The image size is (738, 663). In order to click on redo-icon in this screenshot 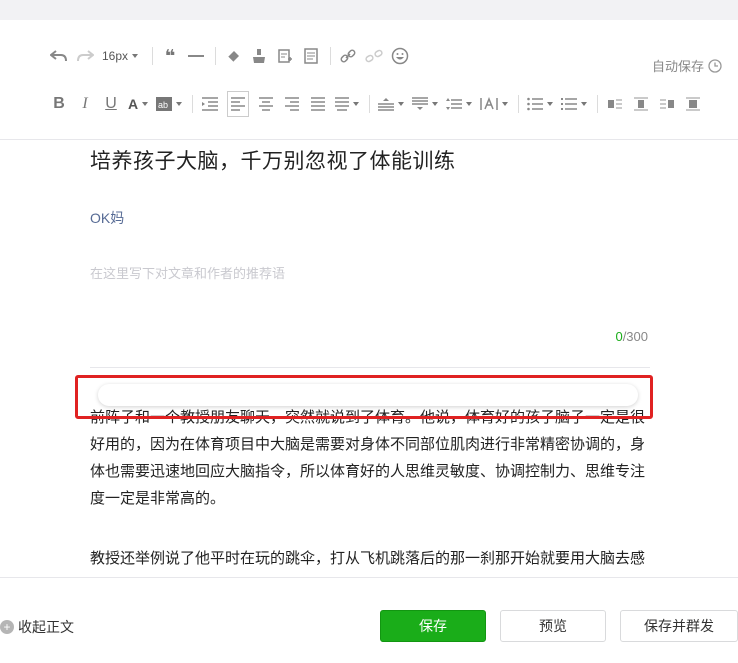, I will do `click(85, 56)`.